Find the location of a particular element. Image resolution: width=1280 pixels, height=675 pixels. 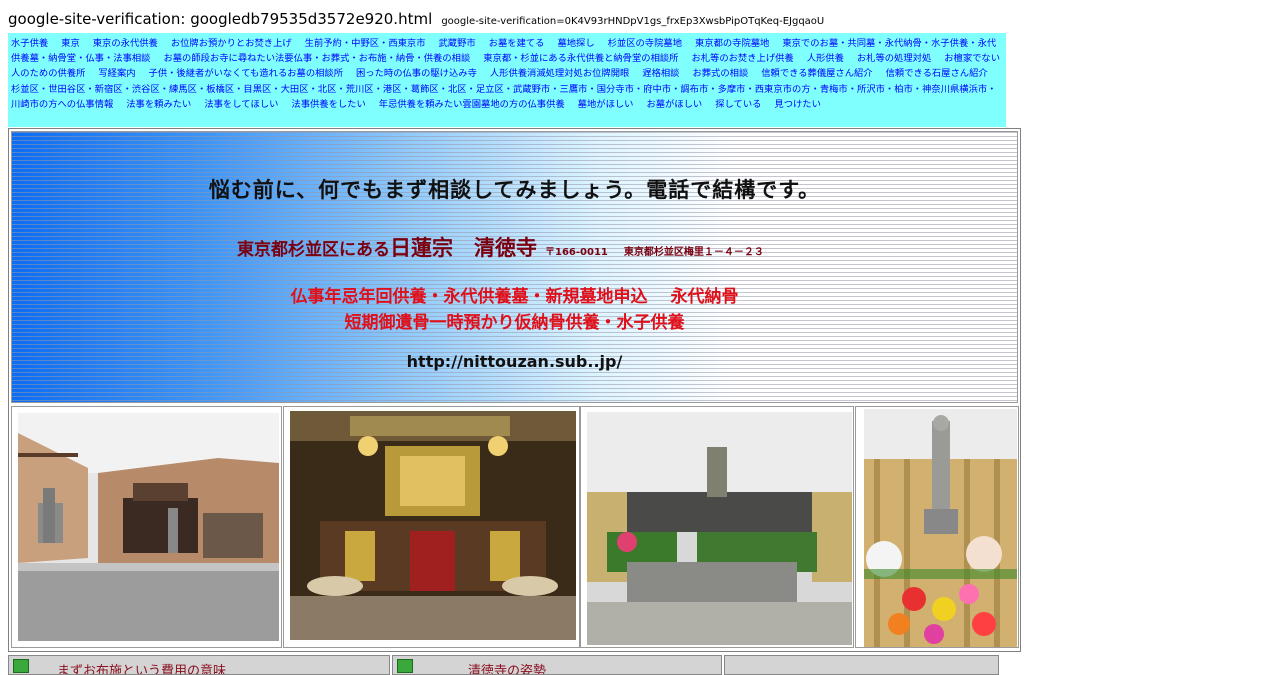

banner-url: http://nittouzan.sub..jp/ is located at coordinates (514, 361).